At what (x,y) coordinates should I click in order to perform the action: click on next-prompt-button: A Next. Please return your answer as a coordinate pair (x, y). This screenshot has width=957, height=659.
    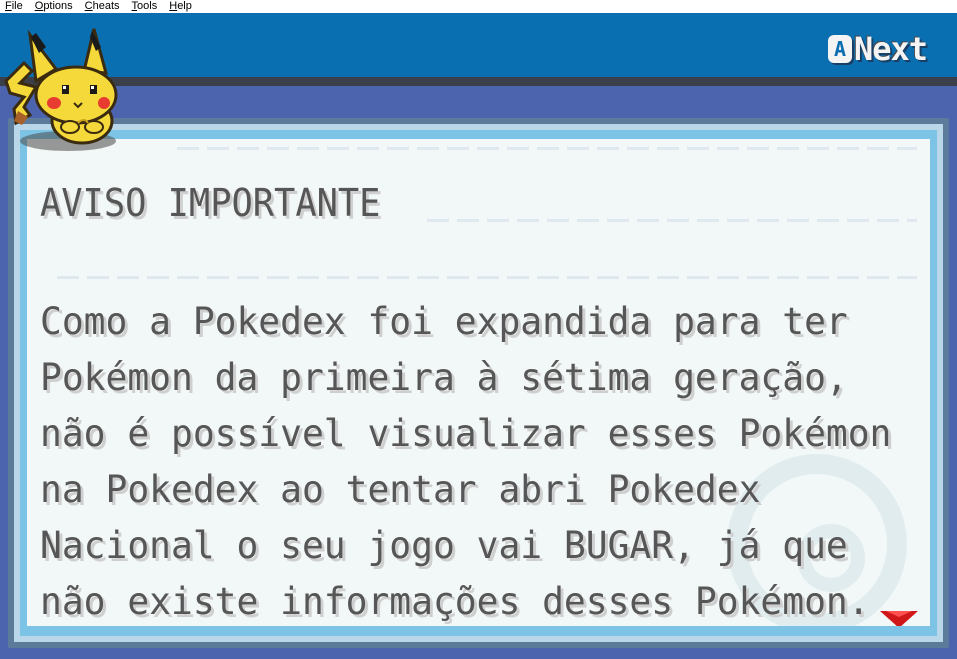
    Looking at the image, I should click on (878, 49).